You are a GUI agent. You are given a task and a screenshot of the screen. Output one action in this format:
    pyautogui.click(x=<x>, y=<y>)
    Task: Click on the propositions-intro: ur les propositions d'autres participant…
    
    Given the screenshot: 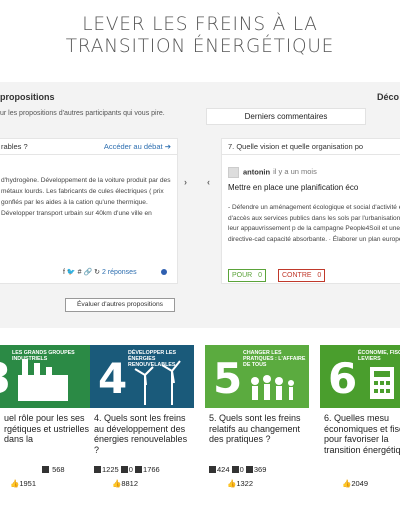 What is the action you would take?
    pyautogui.click(x=82, y=113)
    